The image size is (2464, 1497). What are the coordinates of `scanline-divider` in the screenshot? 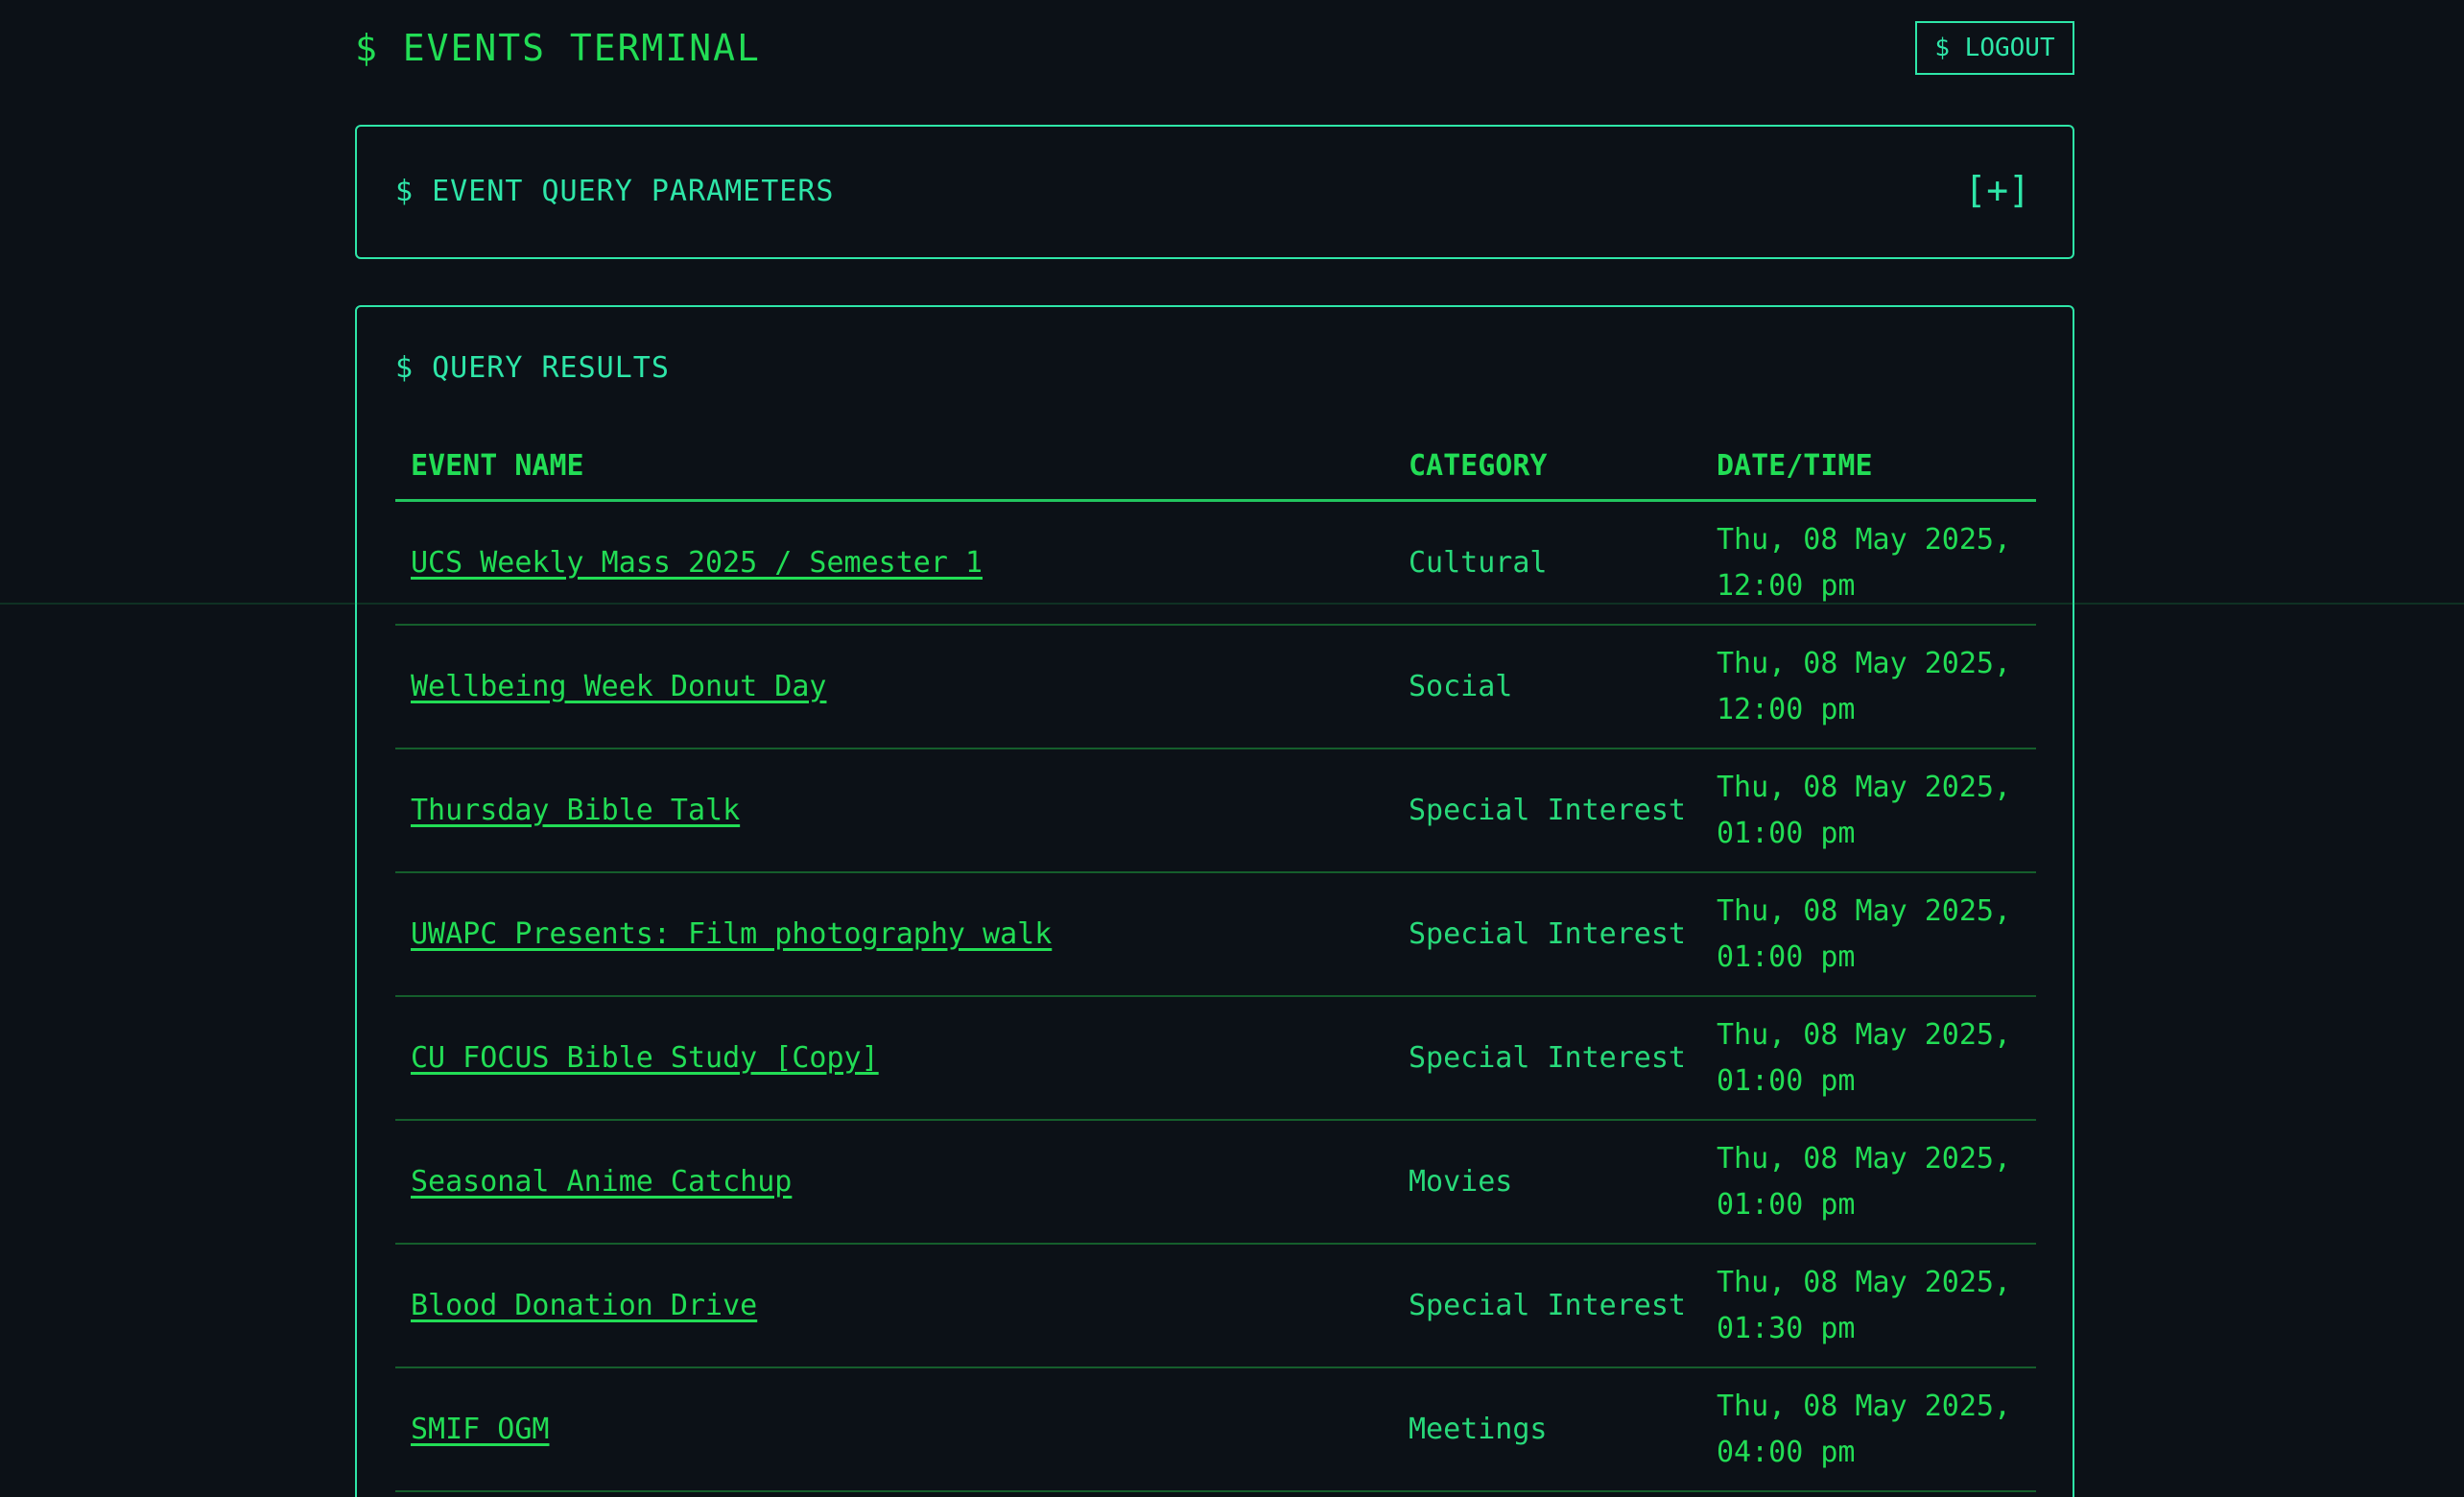 It's located at (1232, 604).